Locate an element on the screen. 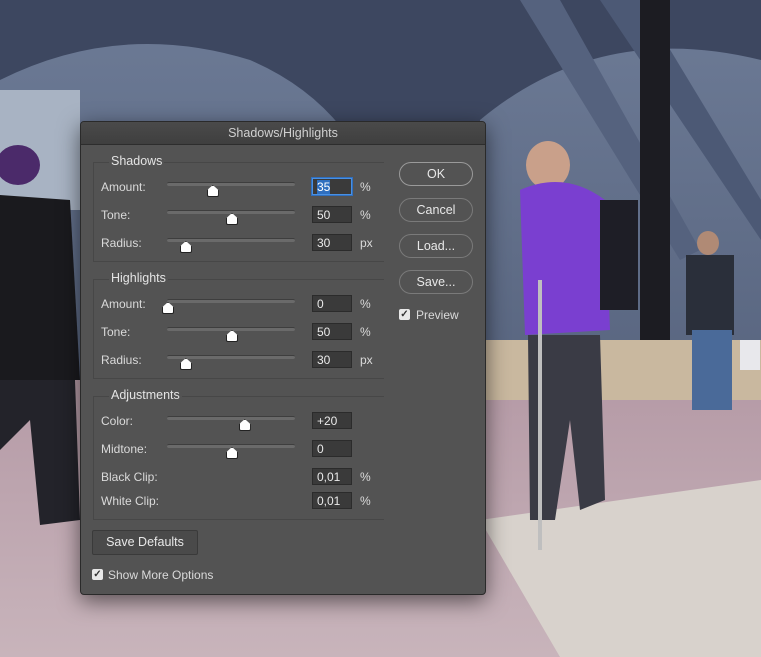 This screenshot has height=657, width=761. adjustments-white-clip-label: White Clip: is located at coordinates (130, 501).